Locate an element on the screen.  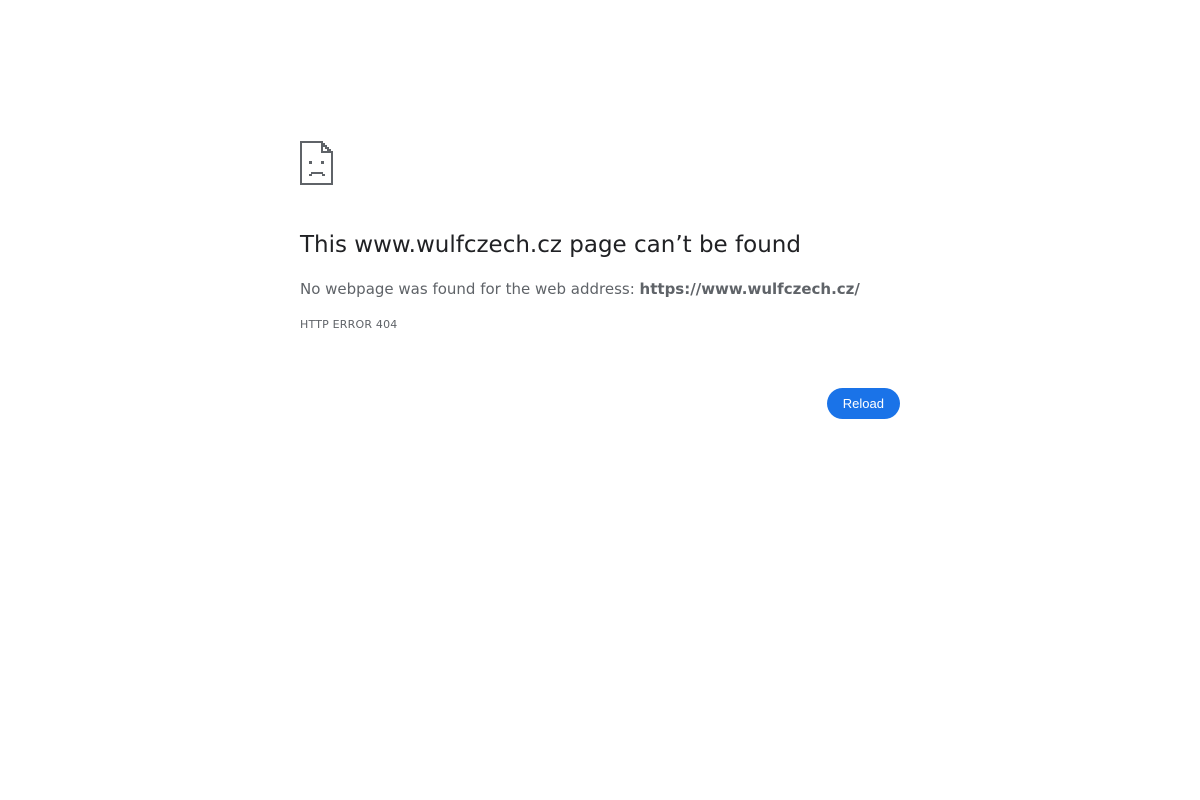
sad-page-icon is located at coordinates (317, 163).